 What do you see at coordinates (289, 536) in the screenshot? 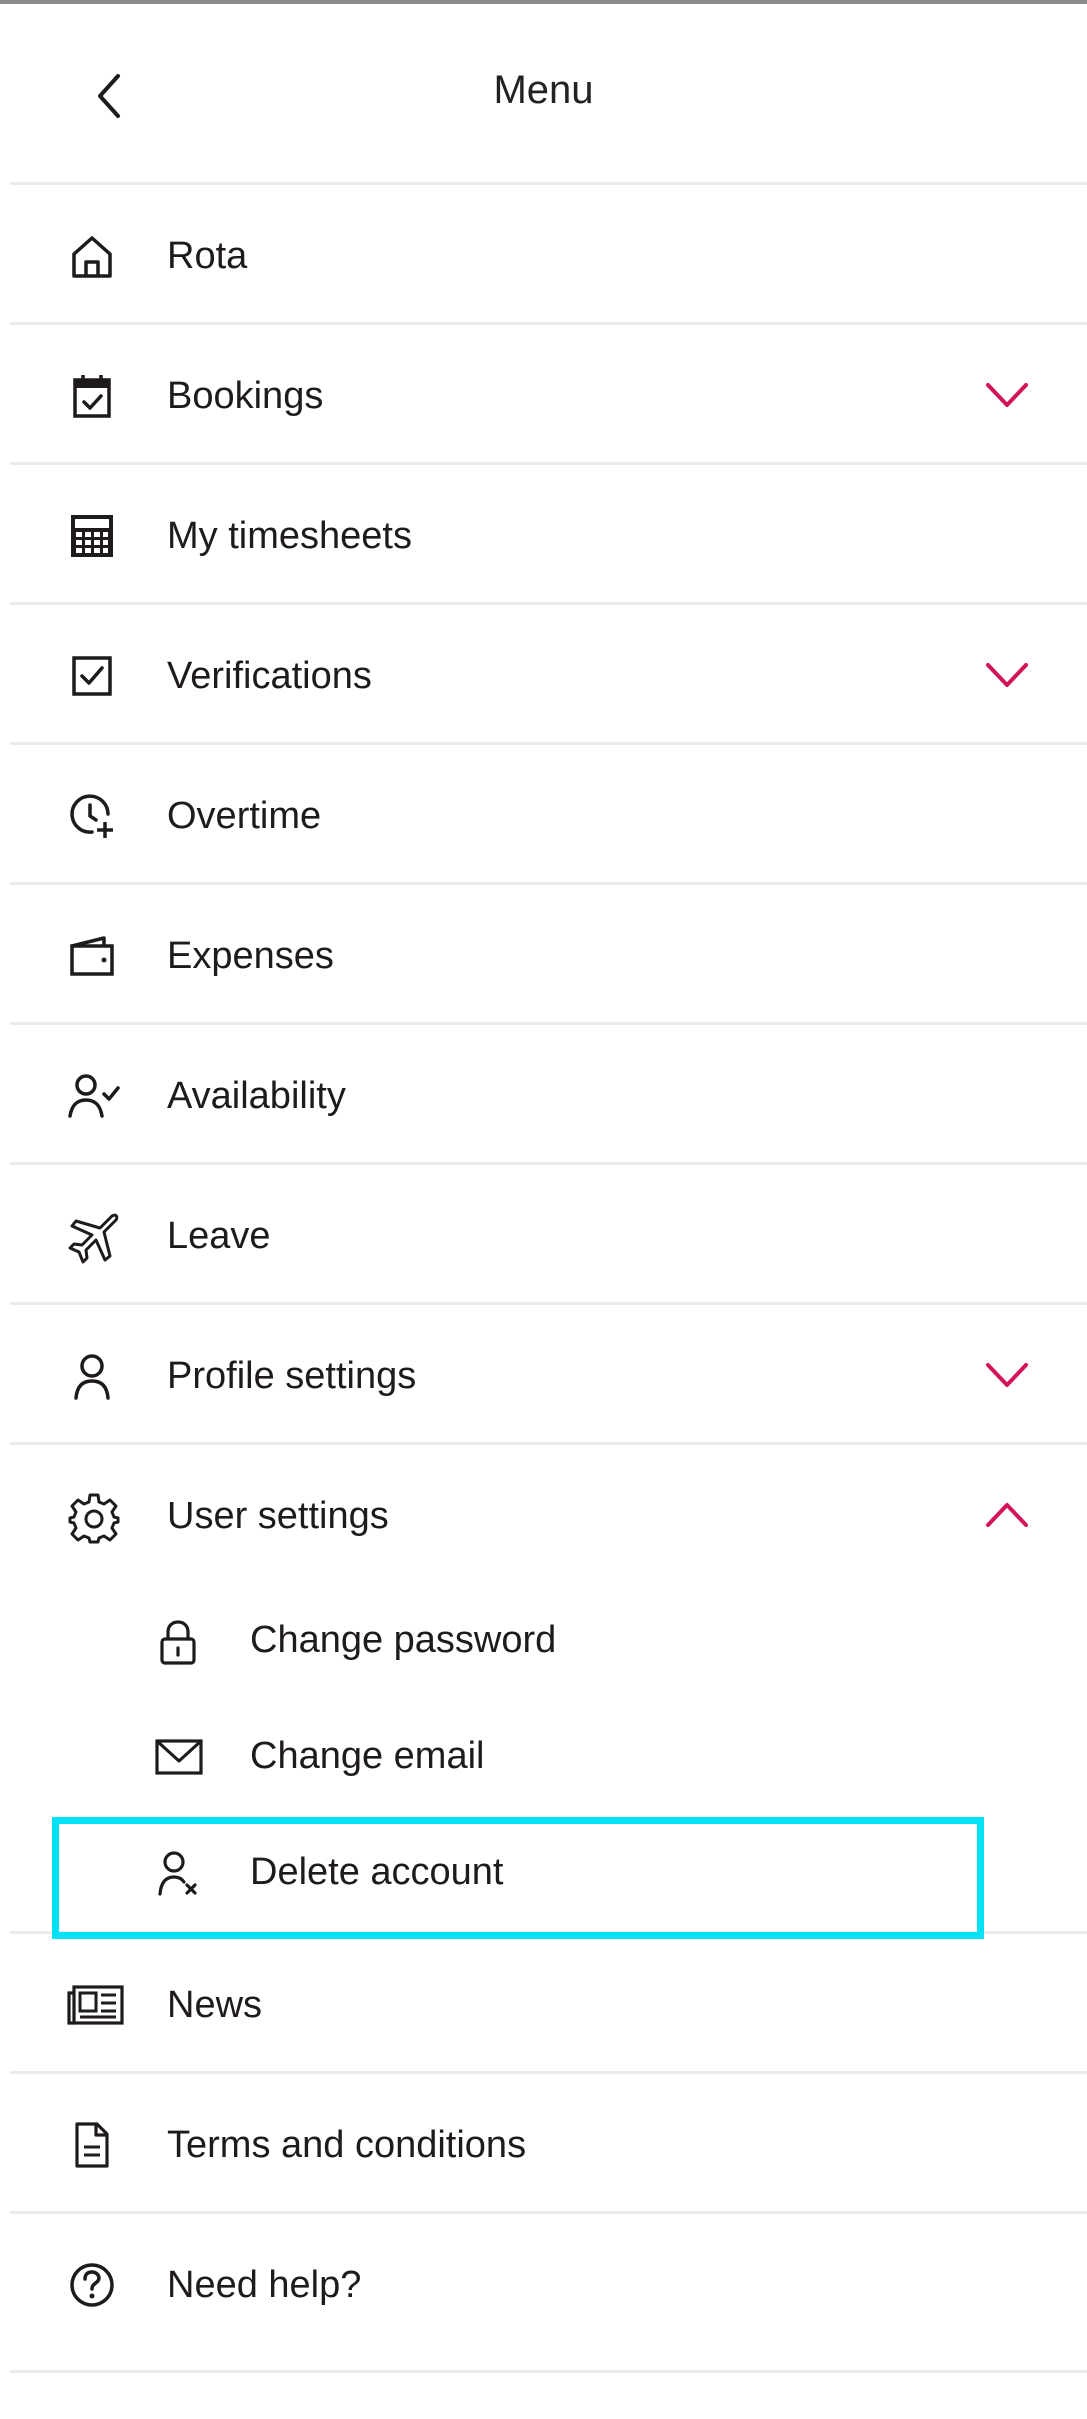
I see `menu-item-label: My timesheets` at bounding box center [289, 536].